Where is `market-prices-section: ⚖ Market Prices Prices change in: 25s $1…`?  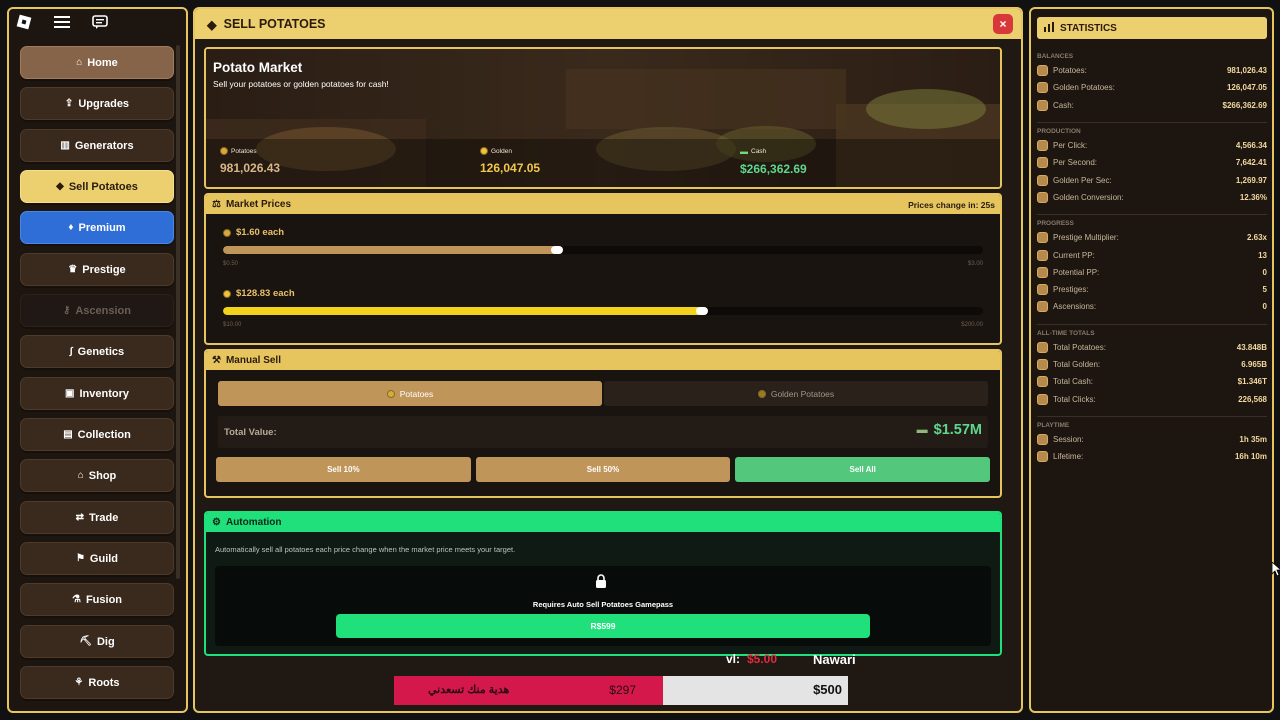
market-prices-section: ⚖ Market Prices Prices change in: 25s $1… is located at coordinates (603, 269).